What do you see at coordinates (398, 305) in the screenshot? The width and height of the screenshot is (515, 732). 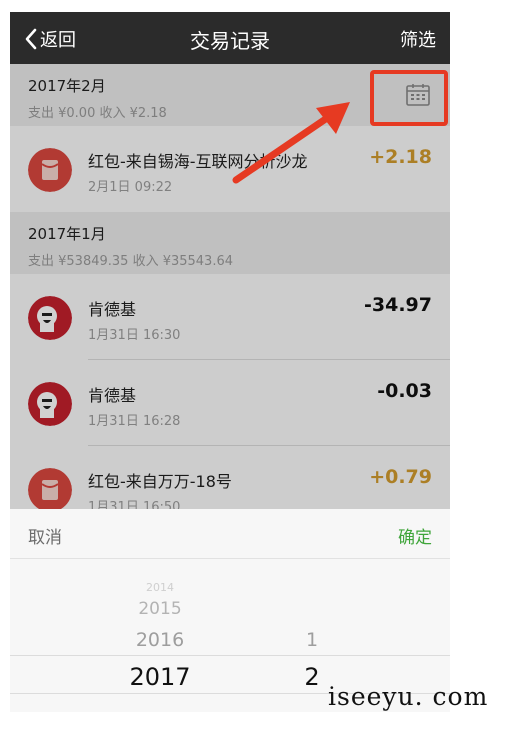 I see `transaction-amount: -34.97` at bounding box center [398, 305].